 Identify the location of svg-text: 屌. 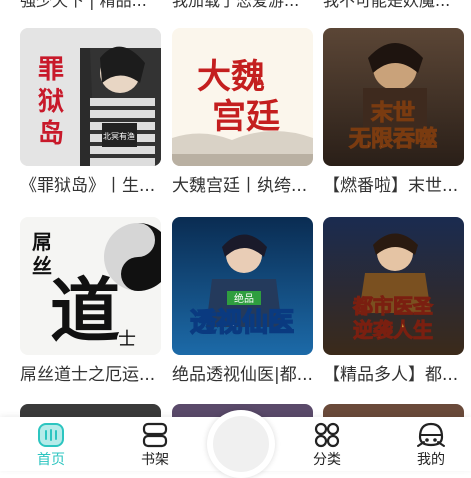
(42, 242).